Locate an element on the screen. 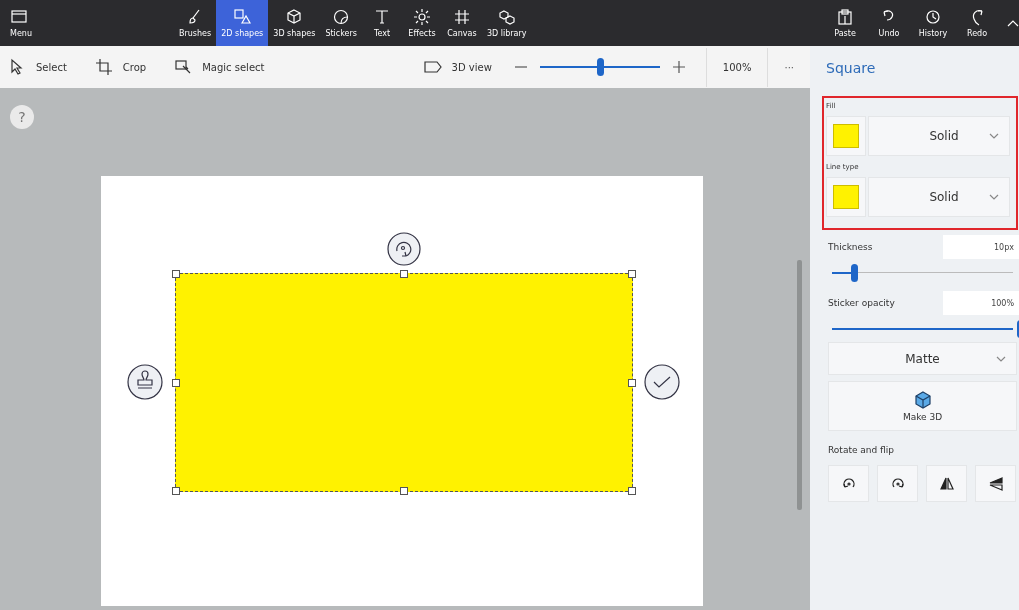 Image resolution: width=1019 pixels, height=610 pixels. opacity-label: Sticker opacity is located at coordinates (861, 303).